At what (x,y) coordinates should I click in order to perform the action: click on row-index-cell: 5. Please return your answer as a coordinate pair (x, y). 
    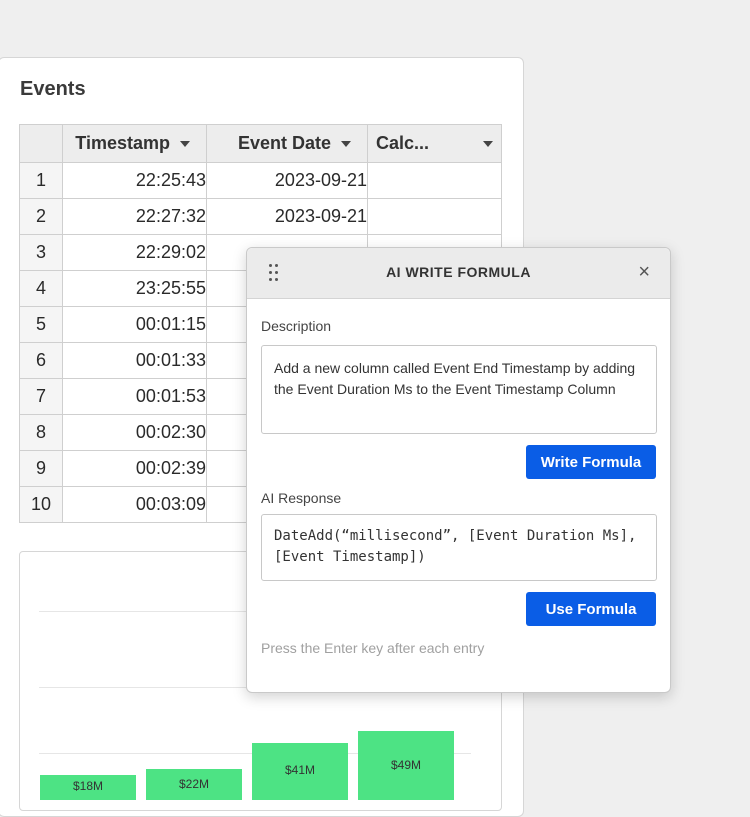
    Looking at the image, I should click on (41, 324).